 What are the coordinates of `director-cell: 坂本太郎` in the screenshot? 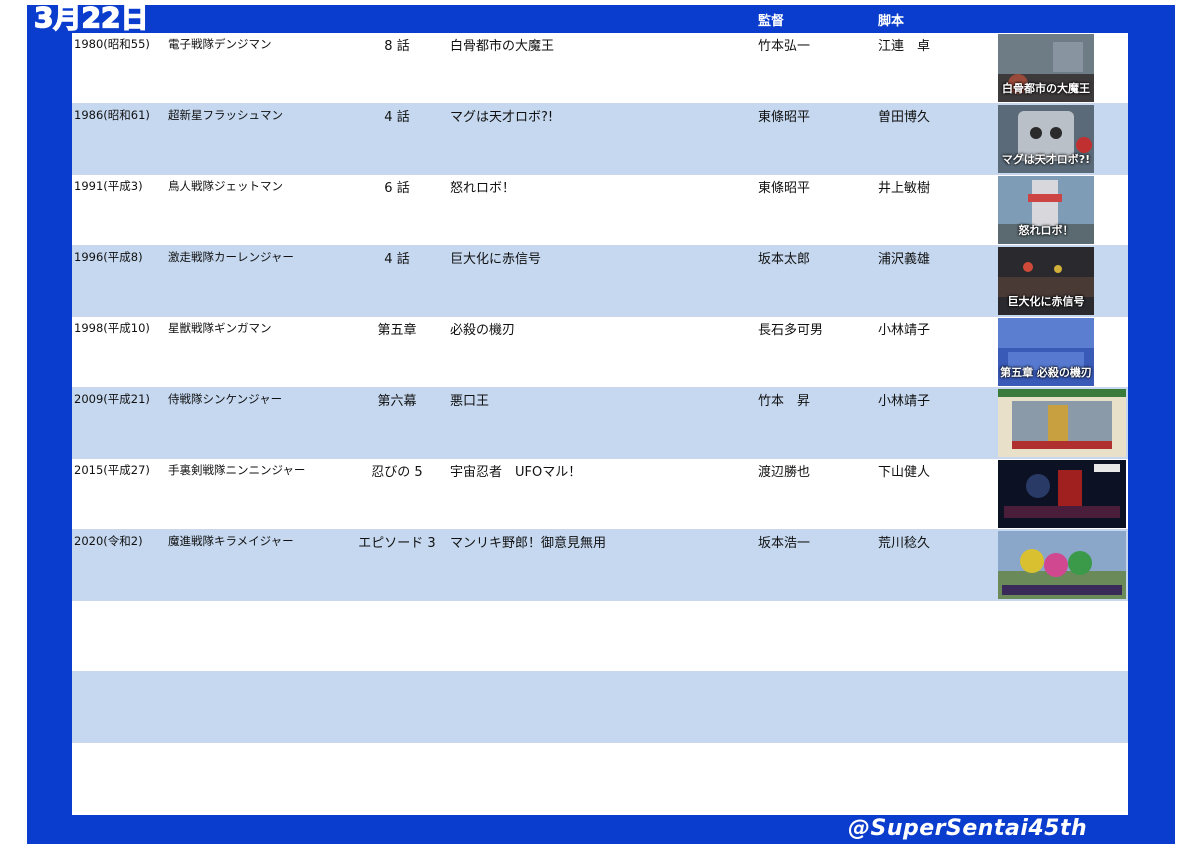 It's located at (784, 259).